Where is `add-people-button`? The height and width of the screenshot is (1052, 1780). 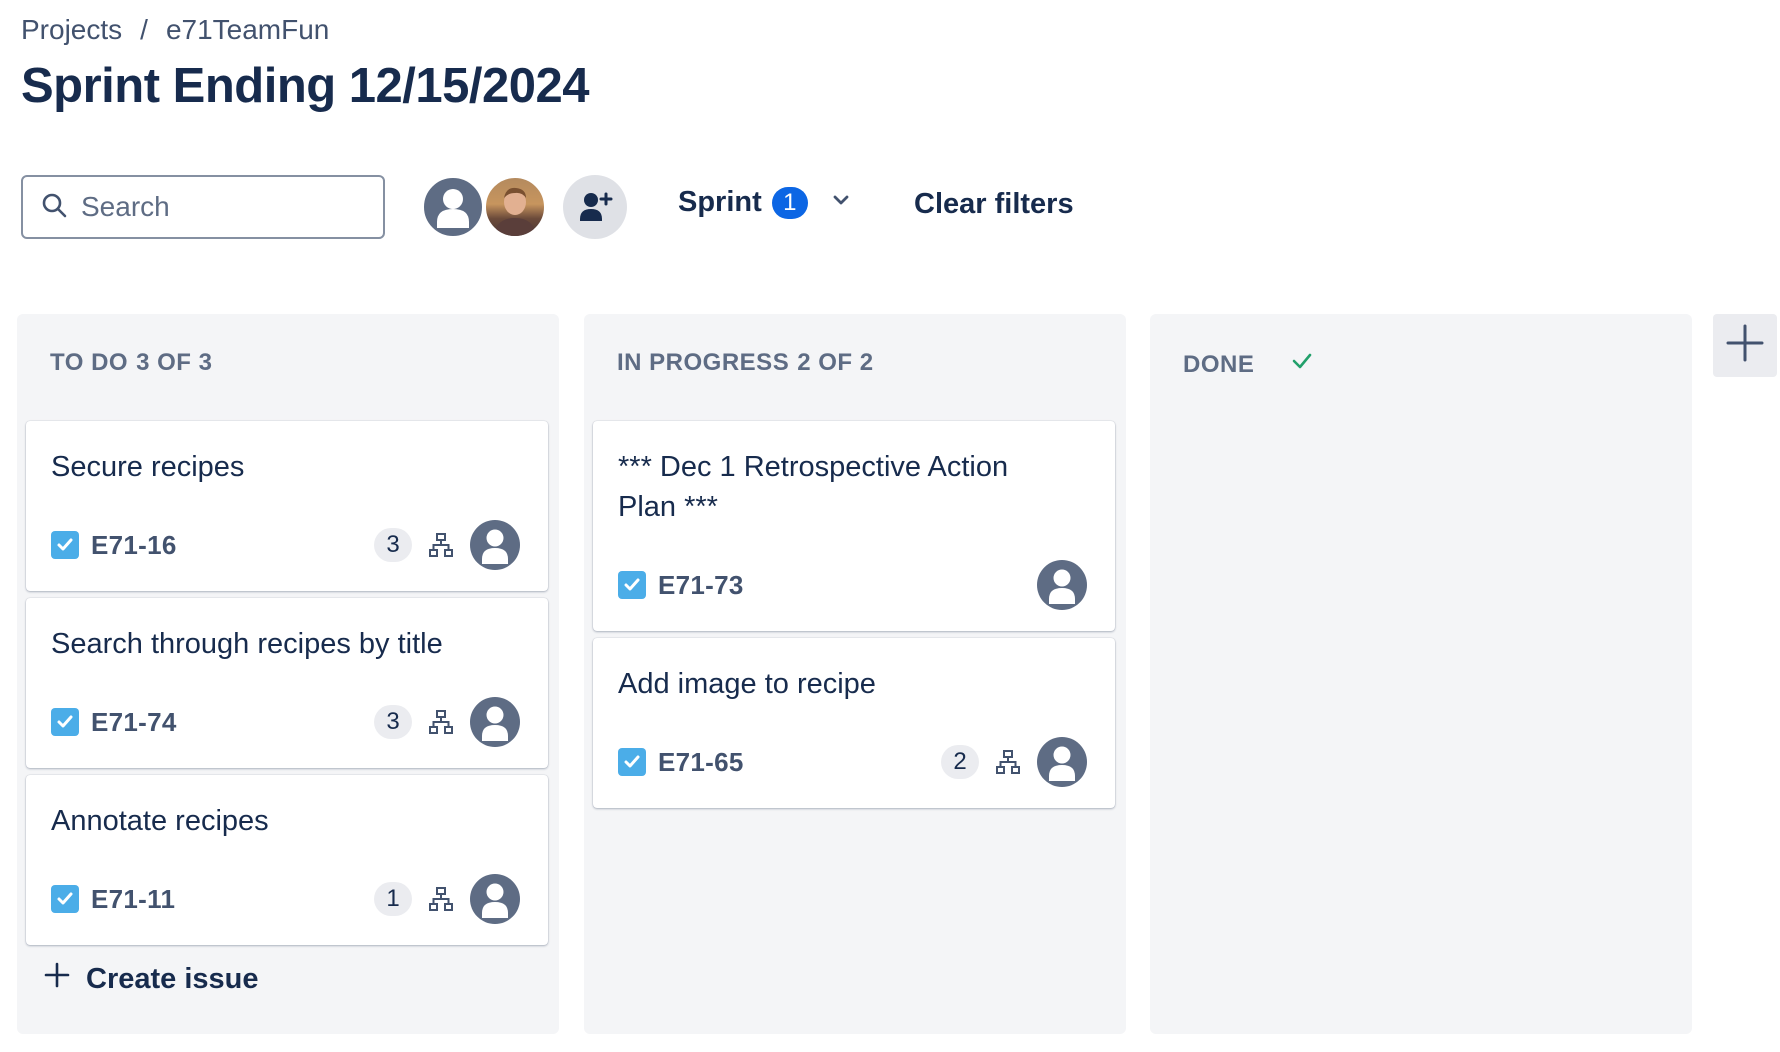 add-people-button is located at coordinates (595, 207).